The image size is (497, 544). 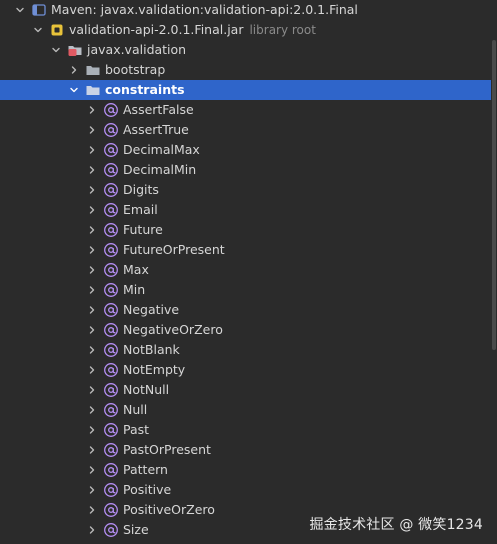 What do you see at coordinates (245, 410) in the screenshot?
I see `tree-node: Null` at bounding box center [245, 410].